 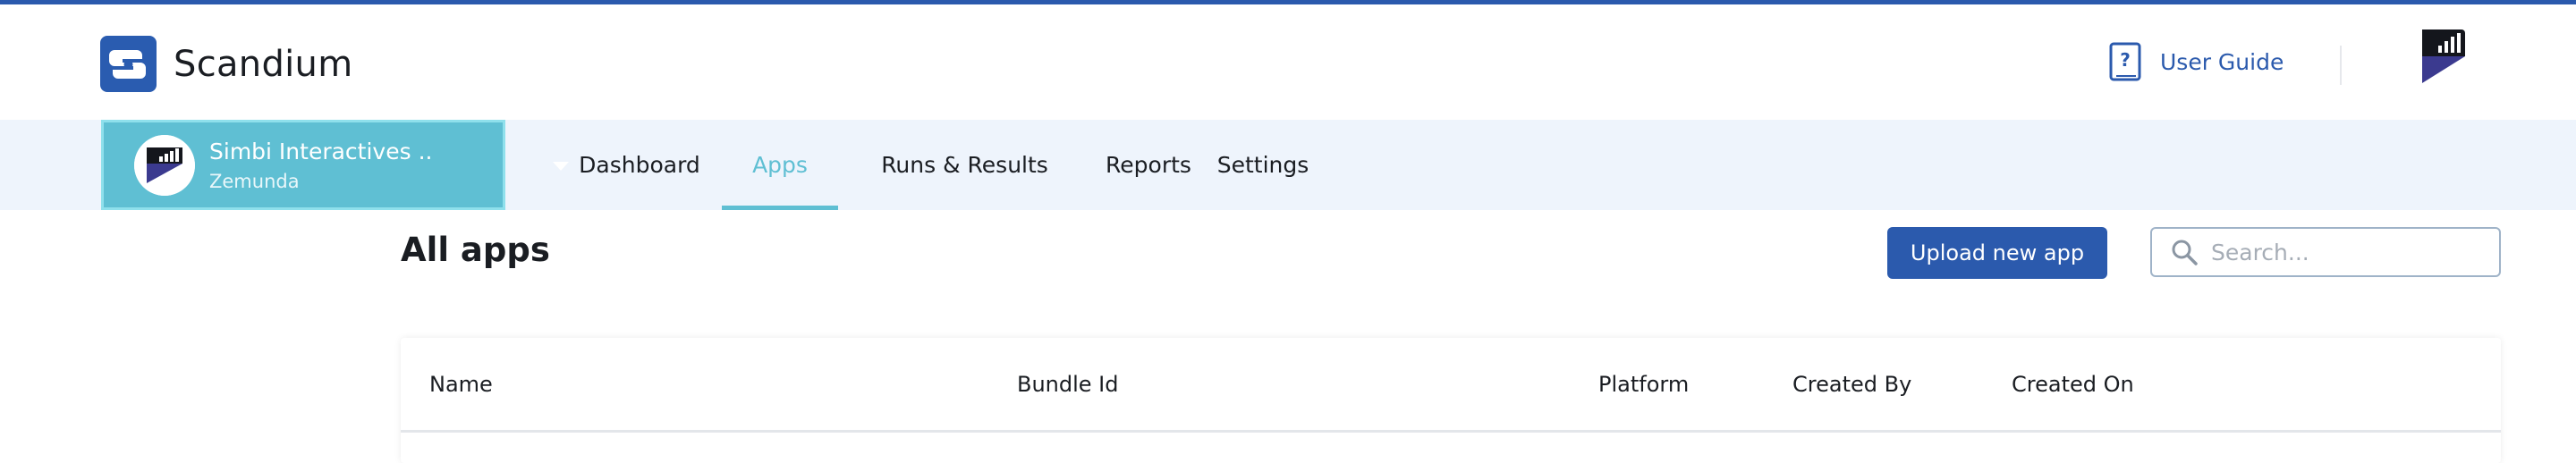 What do you see at coordinates (254, 181) in the screenshot?
I see `org-subtitle: Zemunda` at bounding box center [254, 181].